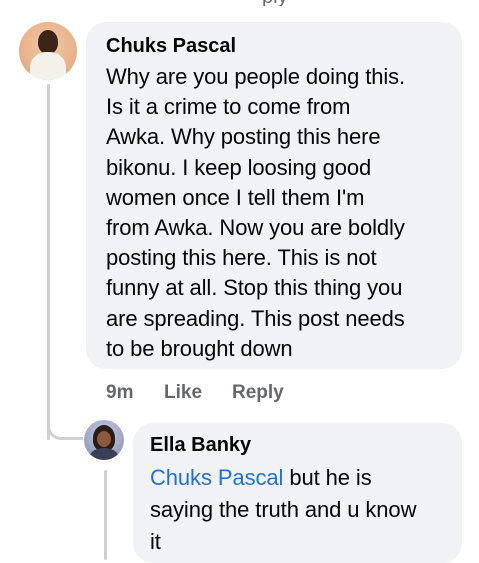 This screenshot has height=563, width=479. What do you see at coordinates (275, 46) in the screenshot?
I see `comment-author: Chuks Pascal` at bounding box center [275, 46].